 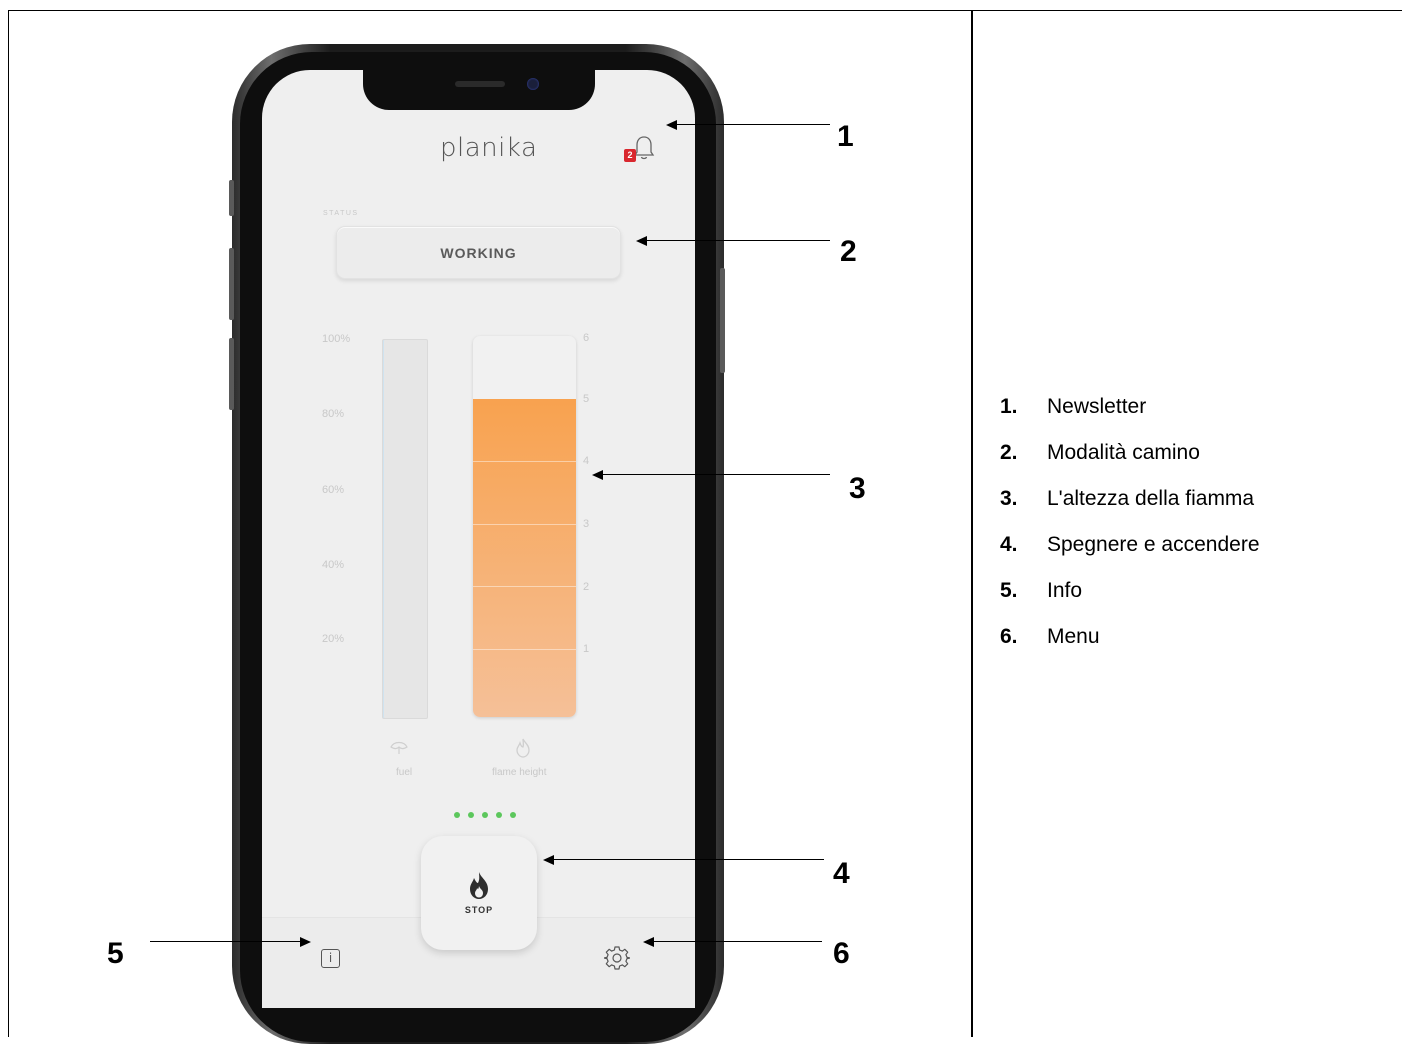 What do you see at coordinates (848, 251) in the screenshot?
I see `callout-number-2: 2` at bounding box center [848, 251].